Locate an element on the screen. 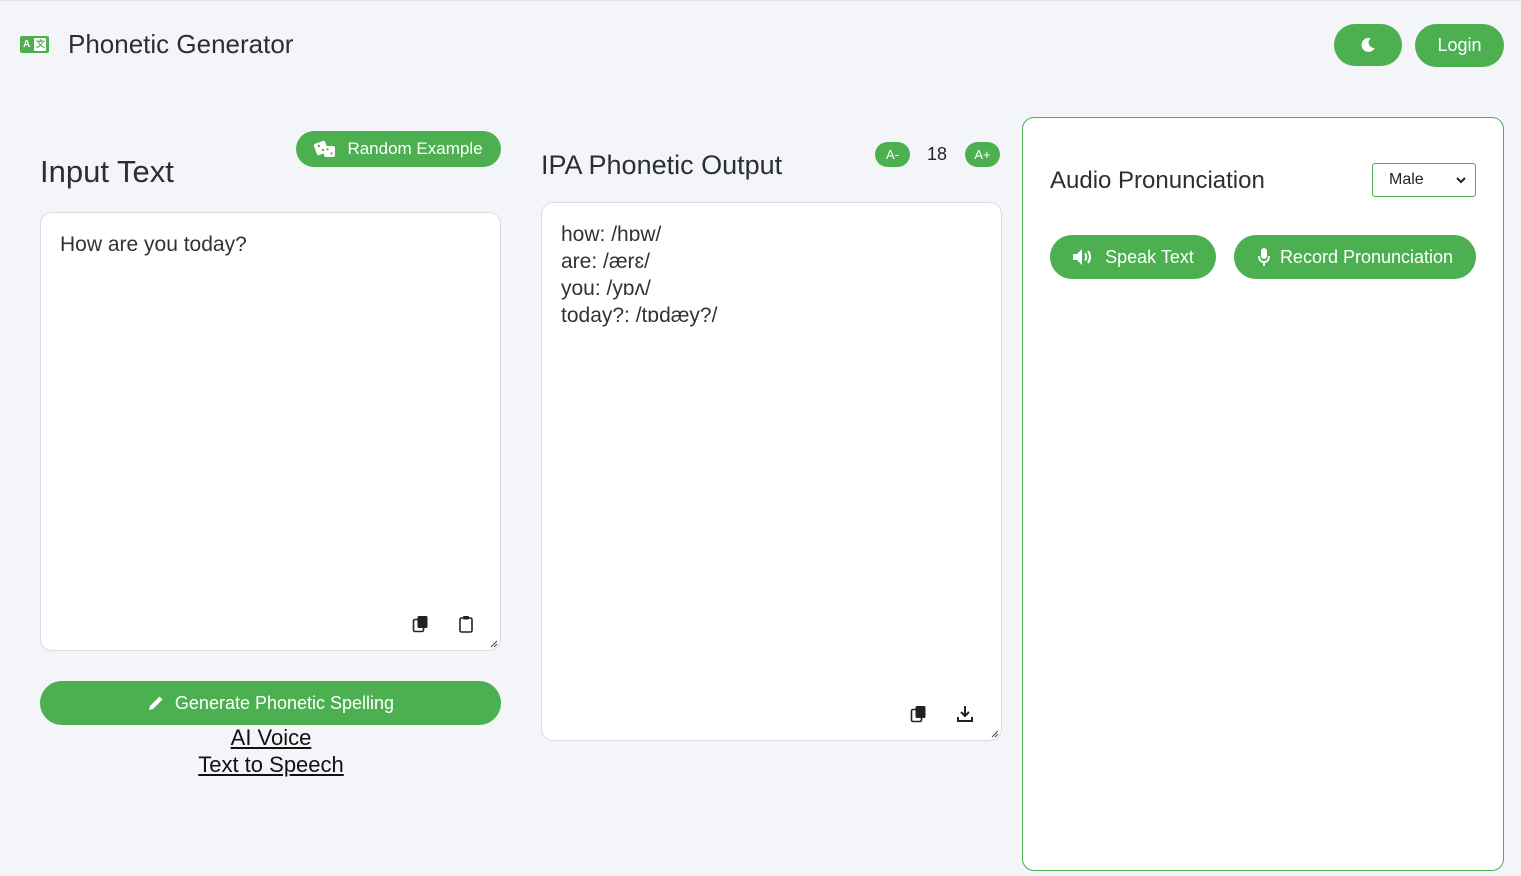  theme-toggle-button is located at coordinates (1368, 45).